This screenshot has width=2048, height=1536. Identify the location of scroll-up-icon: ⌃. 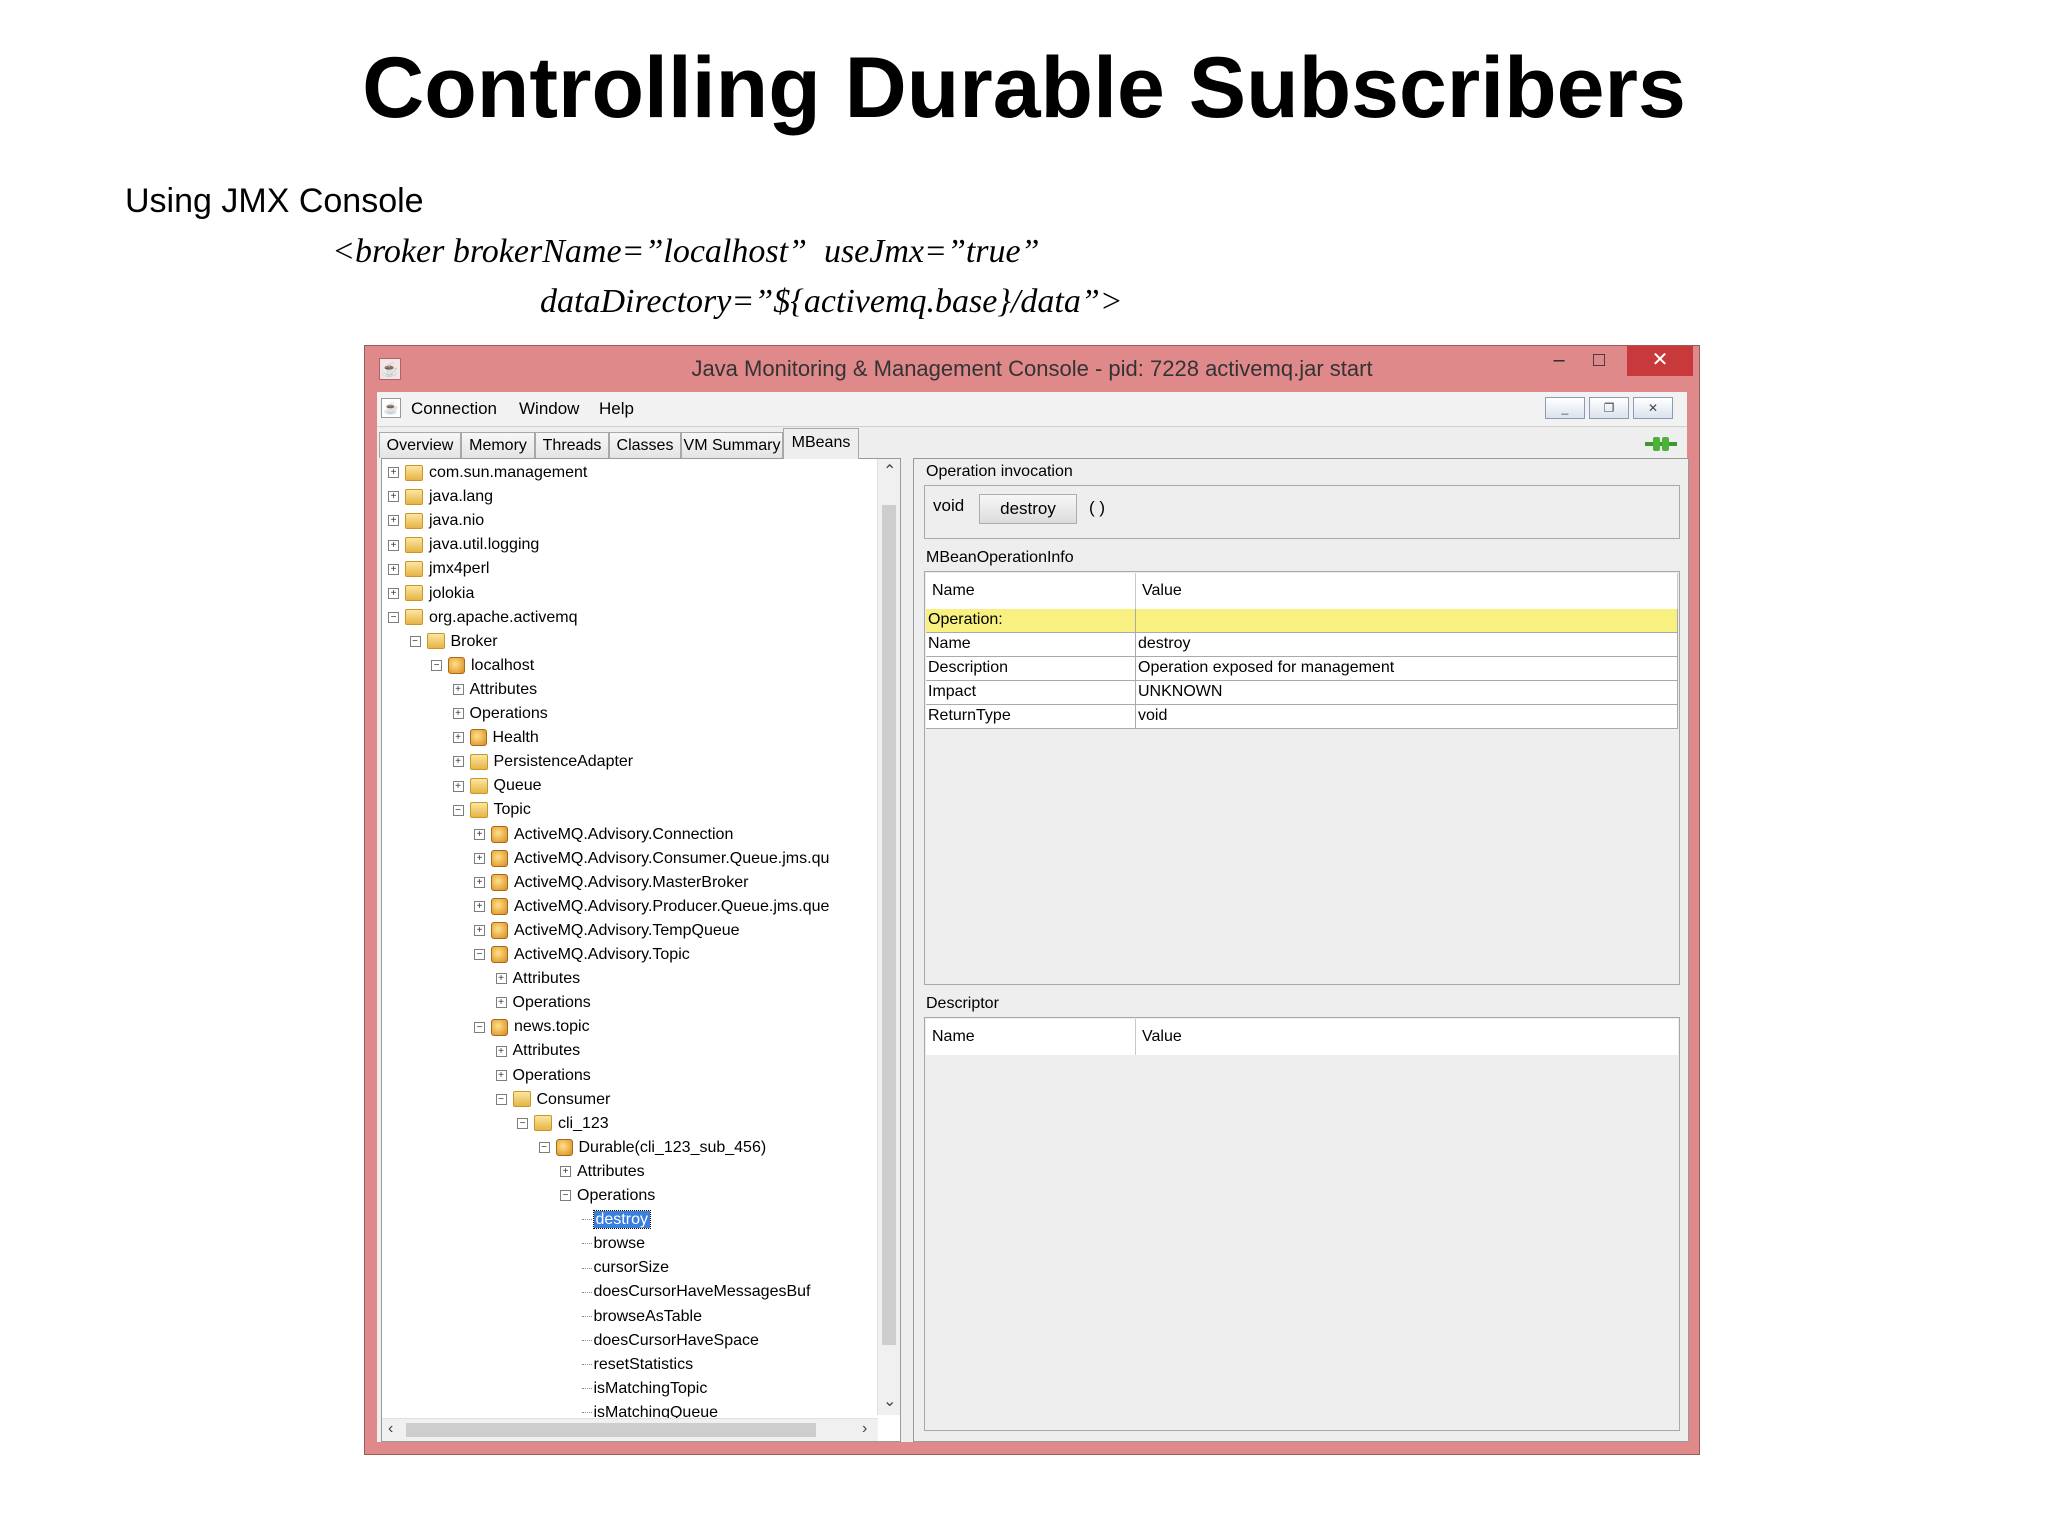
(889, 471).